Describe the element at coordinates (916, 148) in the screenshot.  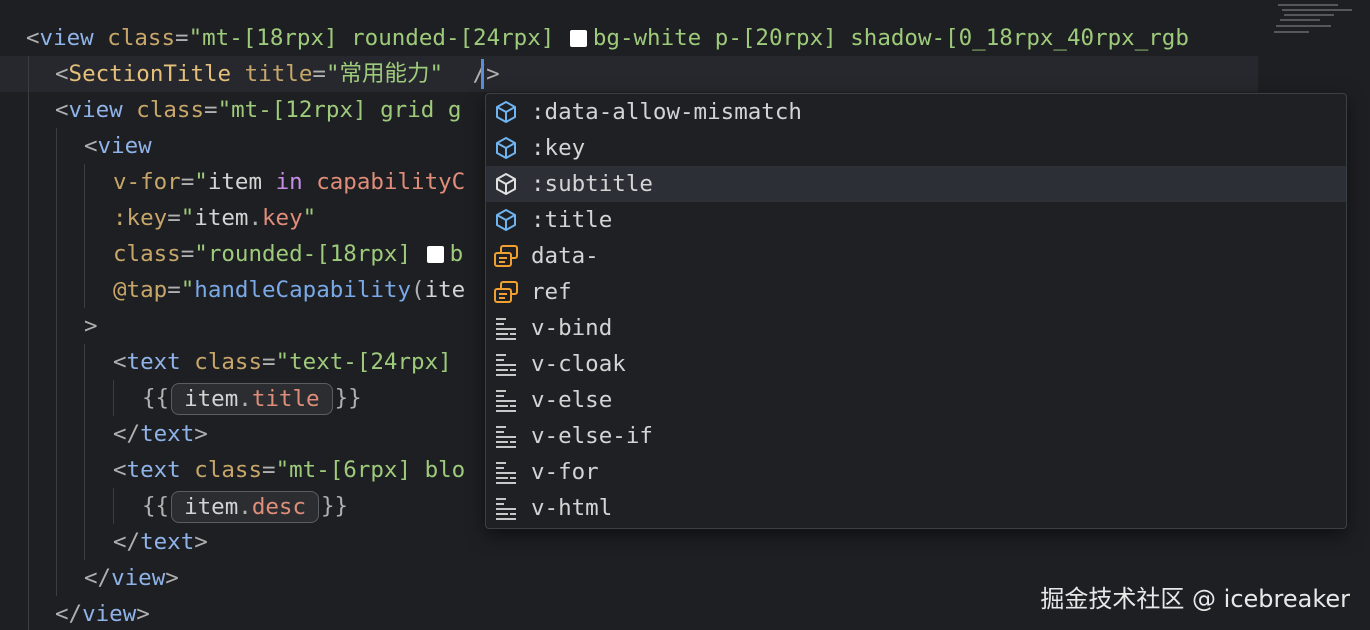
I see `suggestion-item: :key` at that location.